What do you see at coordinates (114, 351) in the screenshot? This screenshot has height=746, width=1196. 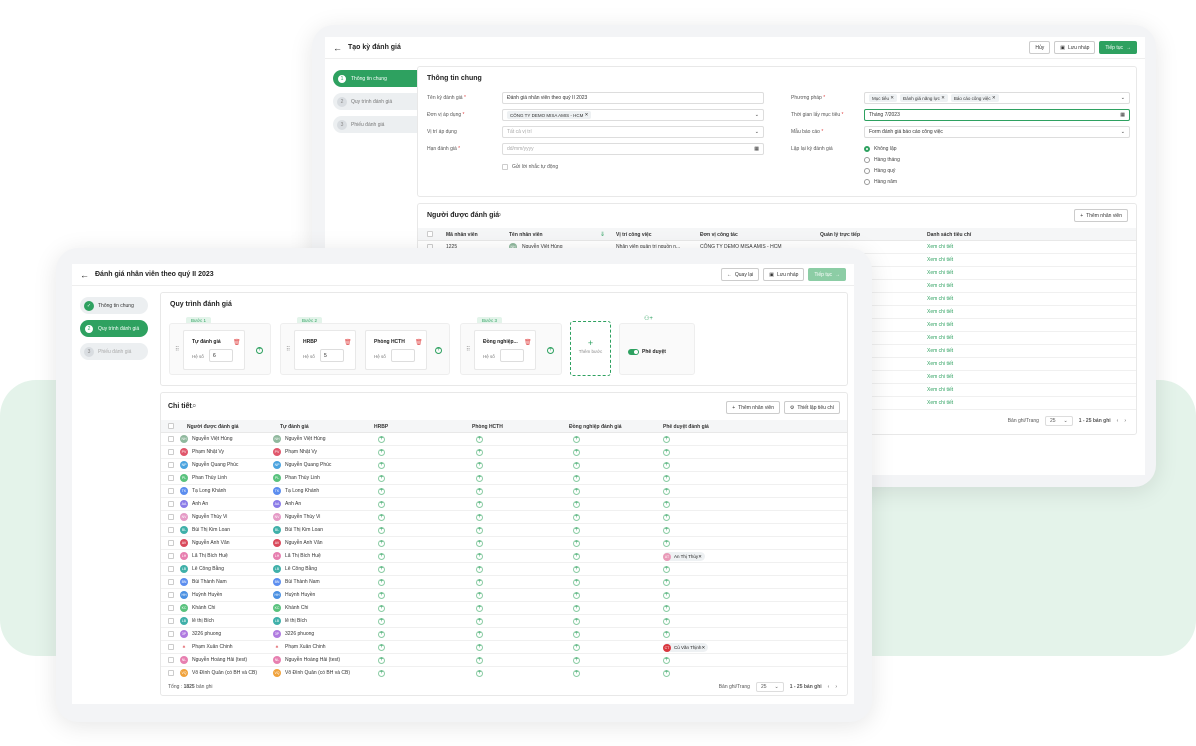 I see `step-form: 3 Phiếu đánh giá` at bounding box center [114, 351].